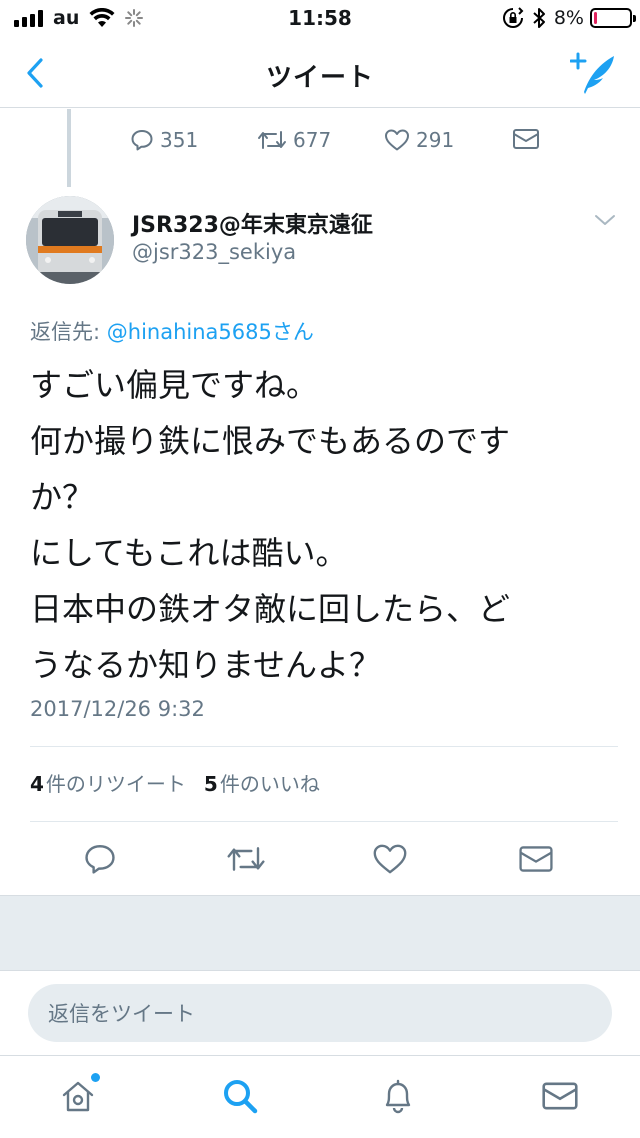  I want to click on retweet-stat: 4 件のリツイート, so click(108, 782).